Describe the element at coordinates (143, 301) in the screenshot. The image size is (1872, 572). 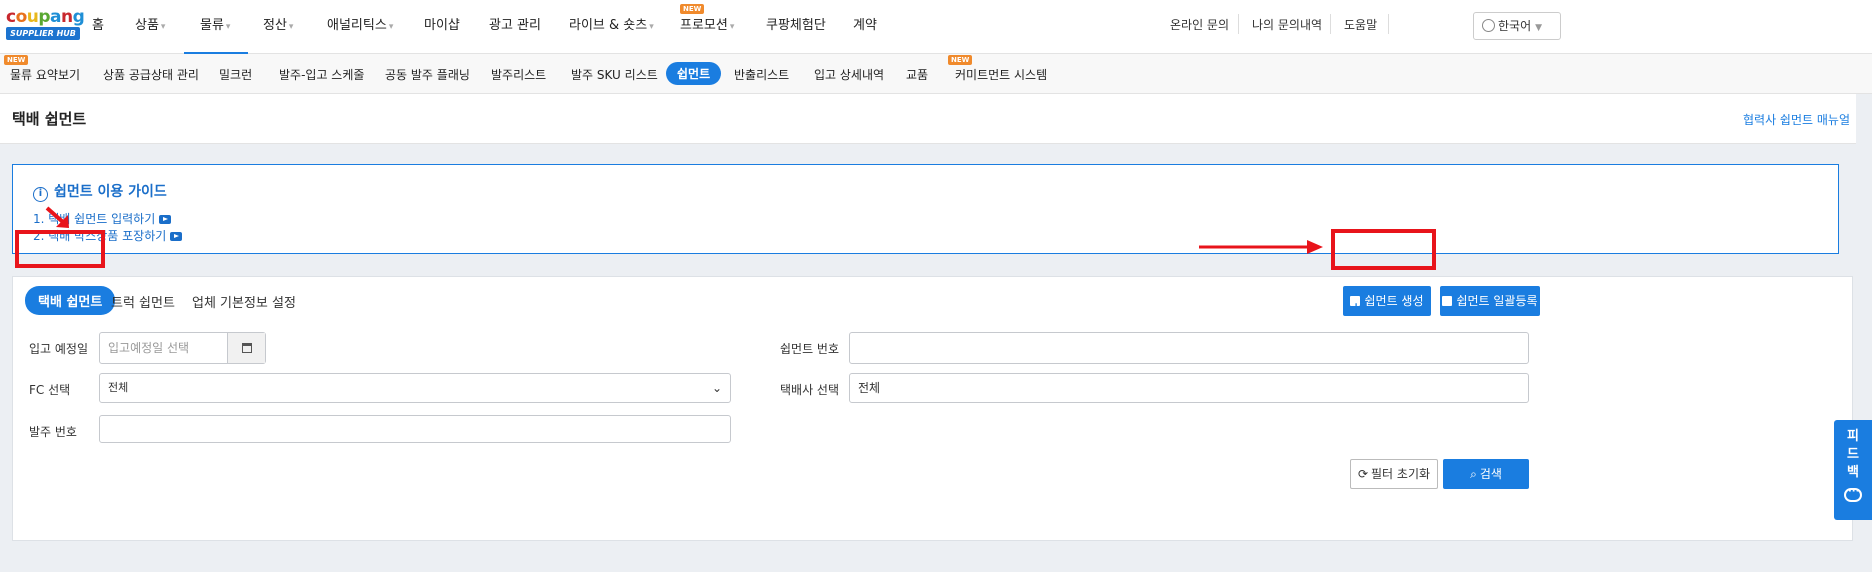
I see `tab-truck-shipment: 트럭 쉽먼트` at that location.